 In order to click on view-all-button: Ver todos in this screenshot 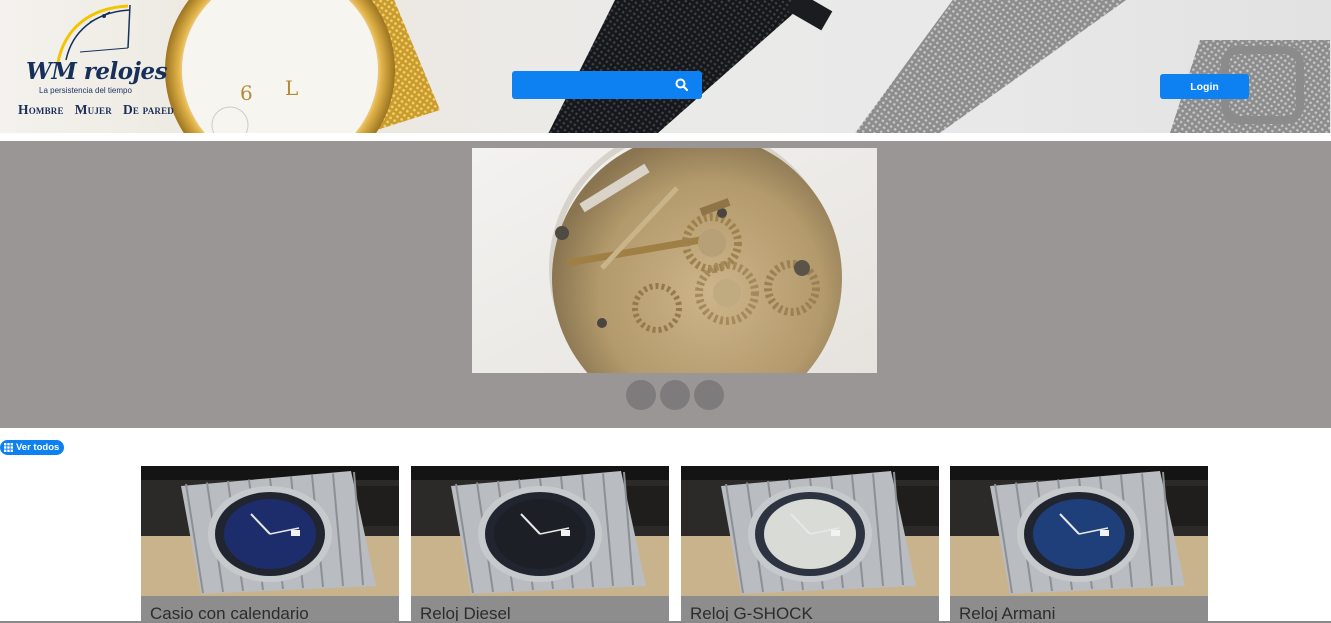, I will do `click(32, 447)`.